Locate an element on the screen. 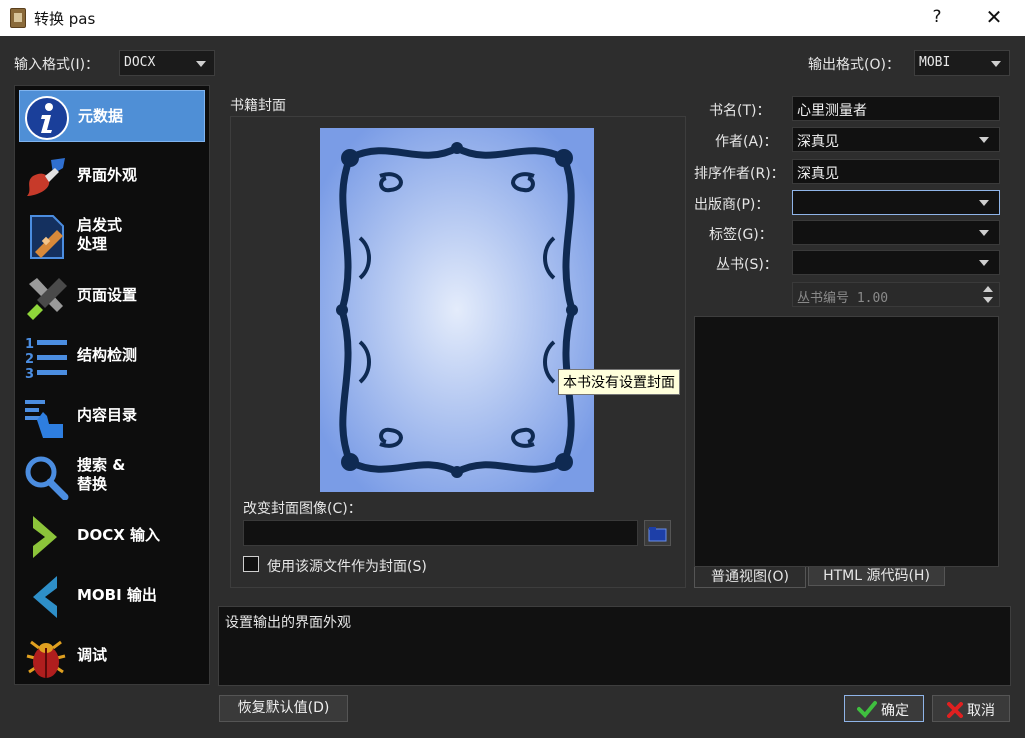  restore-defaults-button: 恢复默认值(D) is located at coordinates (283, 708).